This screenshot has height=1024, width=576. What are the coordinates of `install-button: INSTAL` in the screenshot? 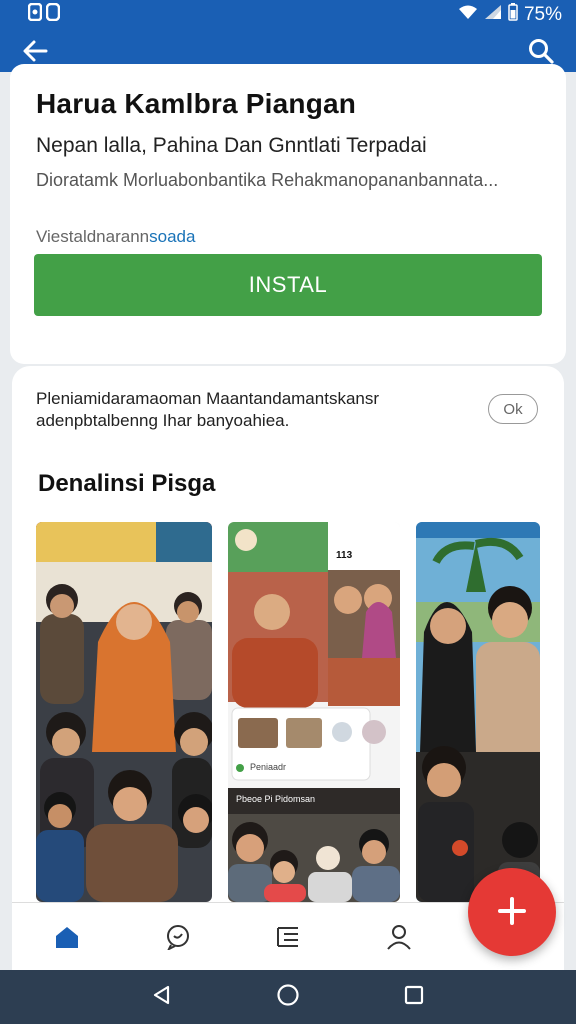 It's located at (288, 285).